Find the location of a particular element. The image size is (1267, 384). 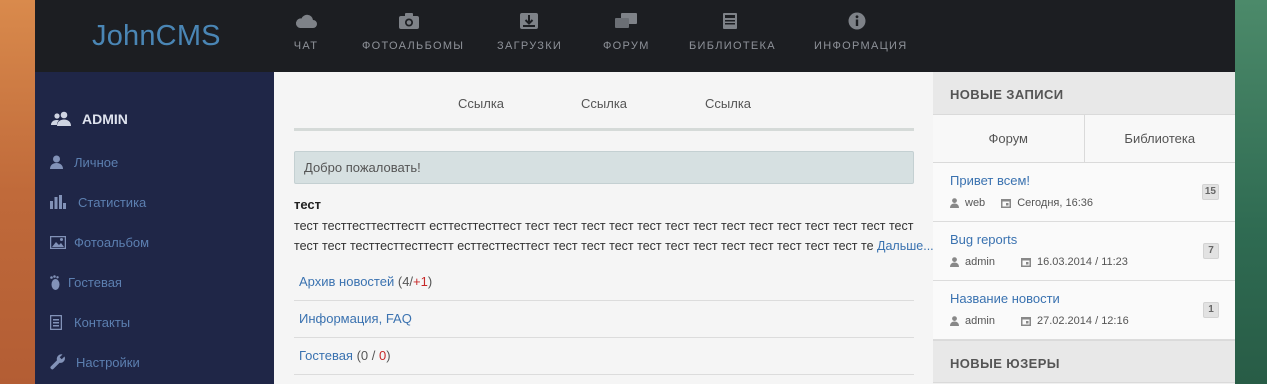

wrench-icon is located at coordinates (57, 362).